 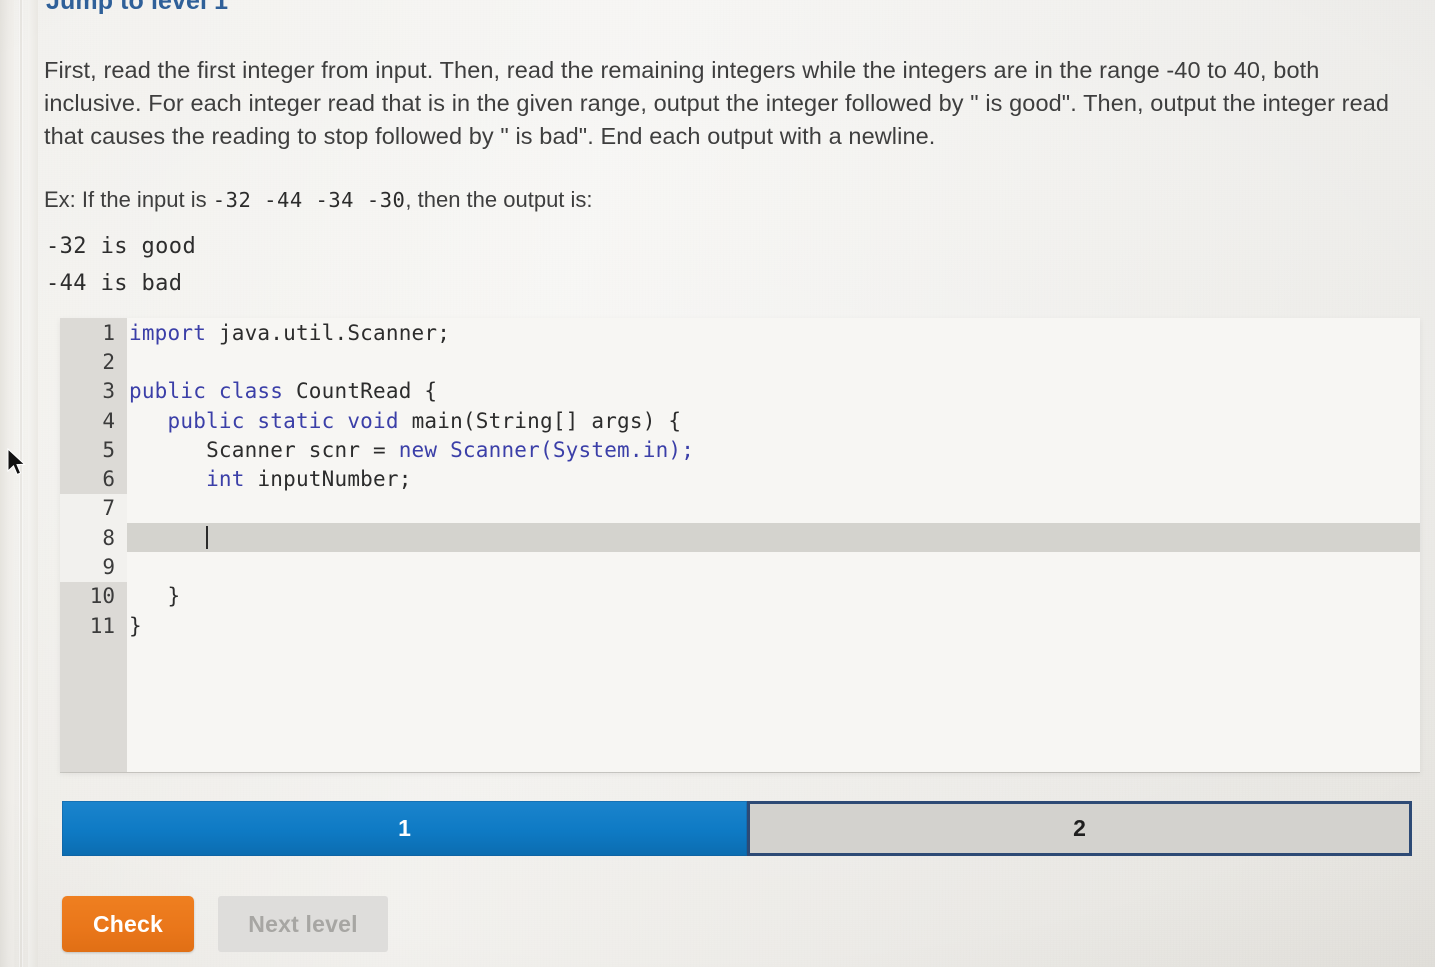 I want to click on code-line-8: 8, so click(x=740, y=538).